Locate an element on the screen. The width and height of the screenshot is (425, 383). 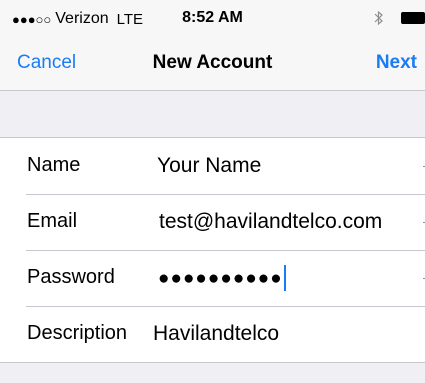
description-label: Description is located at coordinates (77, 333).